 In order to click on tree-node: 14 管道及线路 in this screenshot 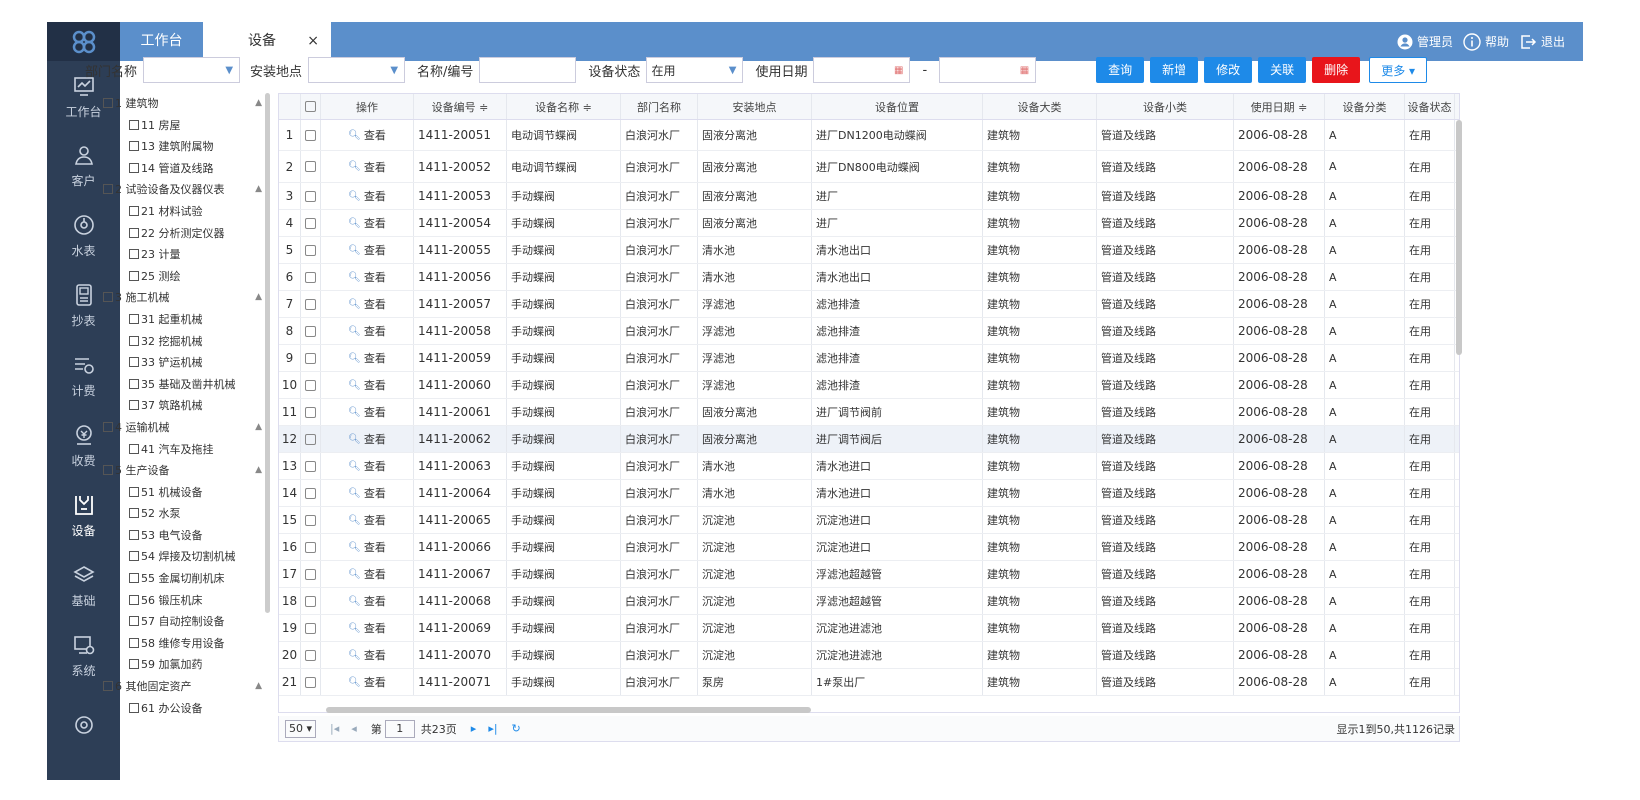, I will do `click(185, 169)`.